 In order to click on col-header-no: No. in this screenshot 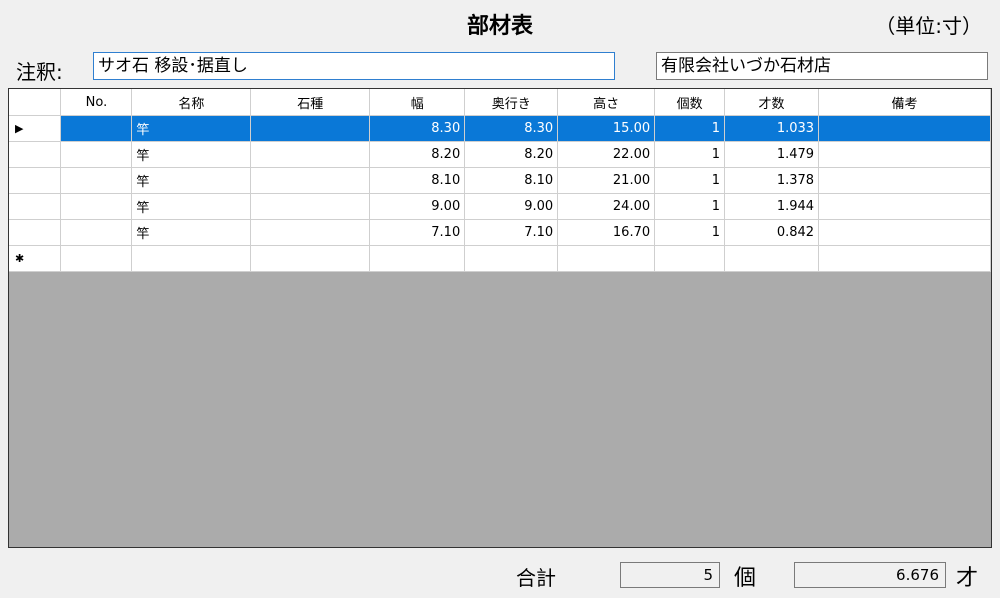, I will do `click(96, 102)`.